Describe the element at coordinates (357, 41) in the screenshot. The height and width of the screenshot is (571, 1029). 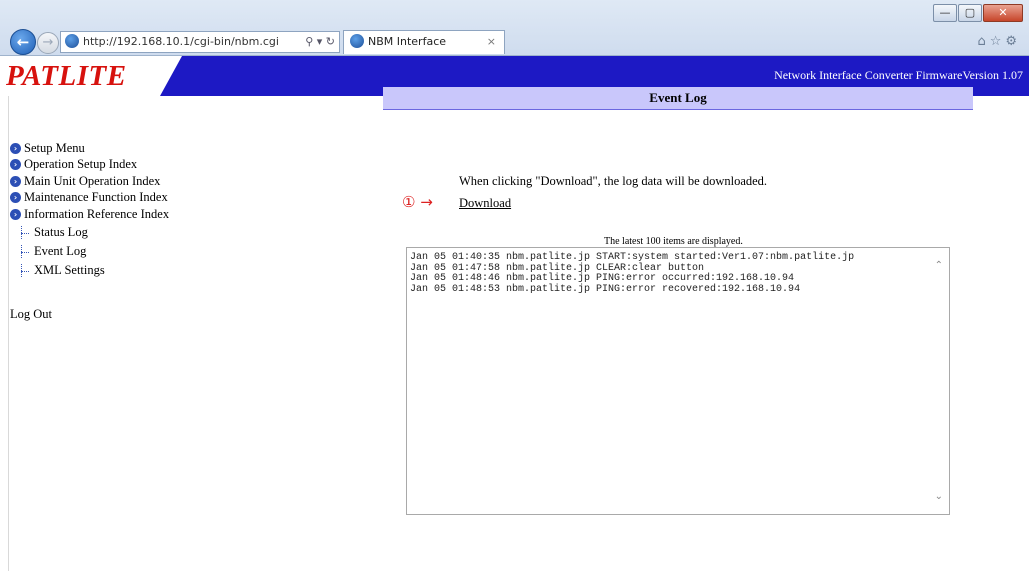
I see `tab-globe-icon` at that location.